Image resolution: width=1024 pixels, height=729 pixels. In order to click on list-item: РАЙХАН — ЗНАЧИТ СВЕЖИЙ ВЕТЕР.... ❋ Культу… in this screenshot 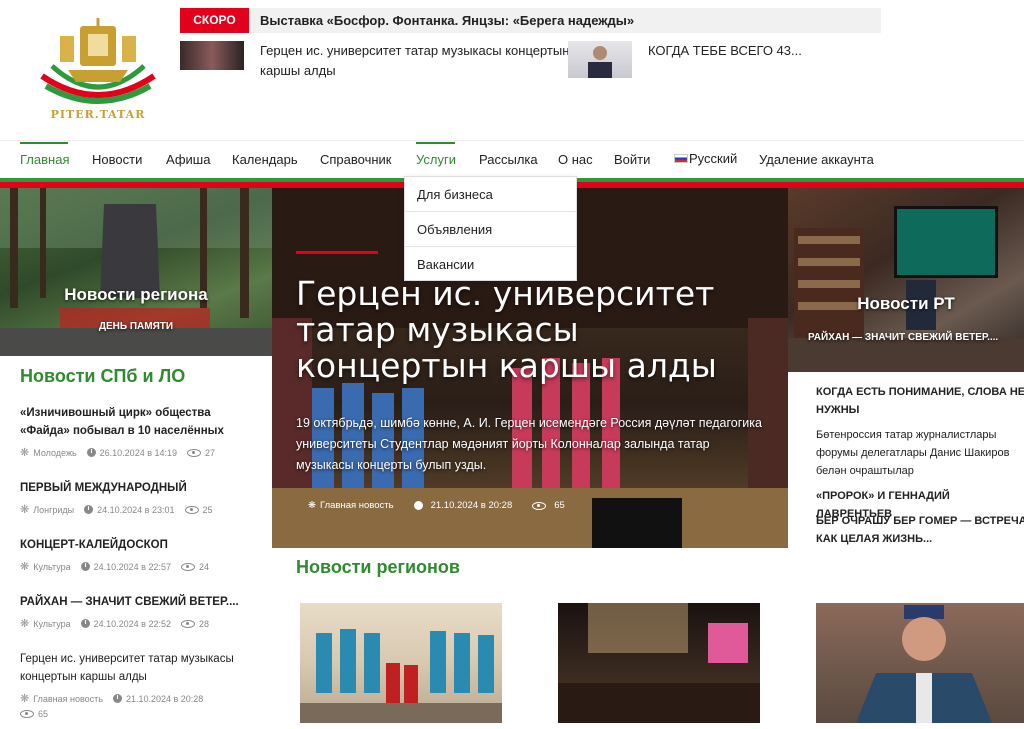, I will do `click(138, 611)`.